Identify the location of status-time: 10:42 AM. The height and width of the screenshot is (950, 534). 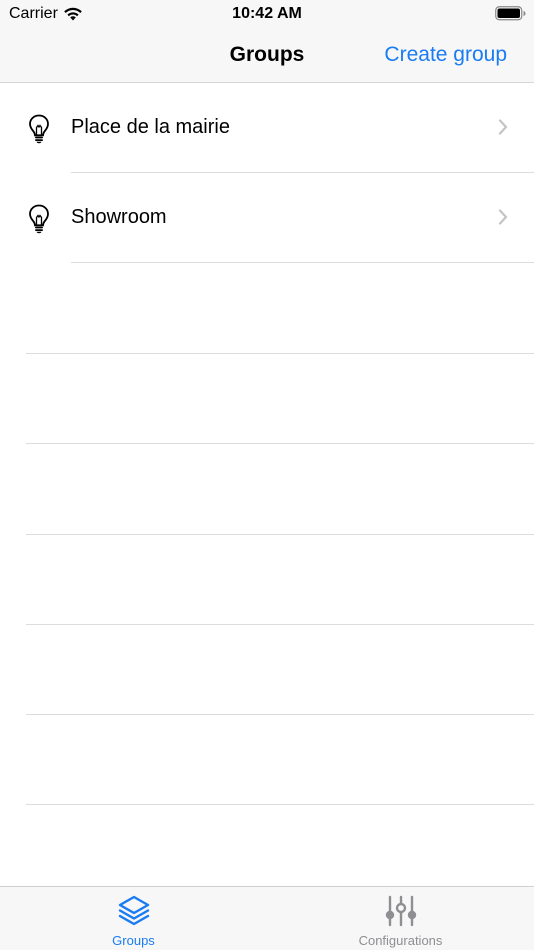
(267, 13).